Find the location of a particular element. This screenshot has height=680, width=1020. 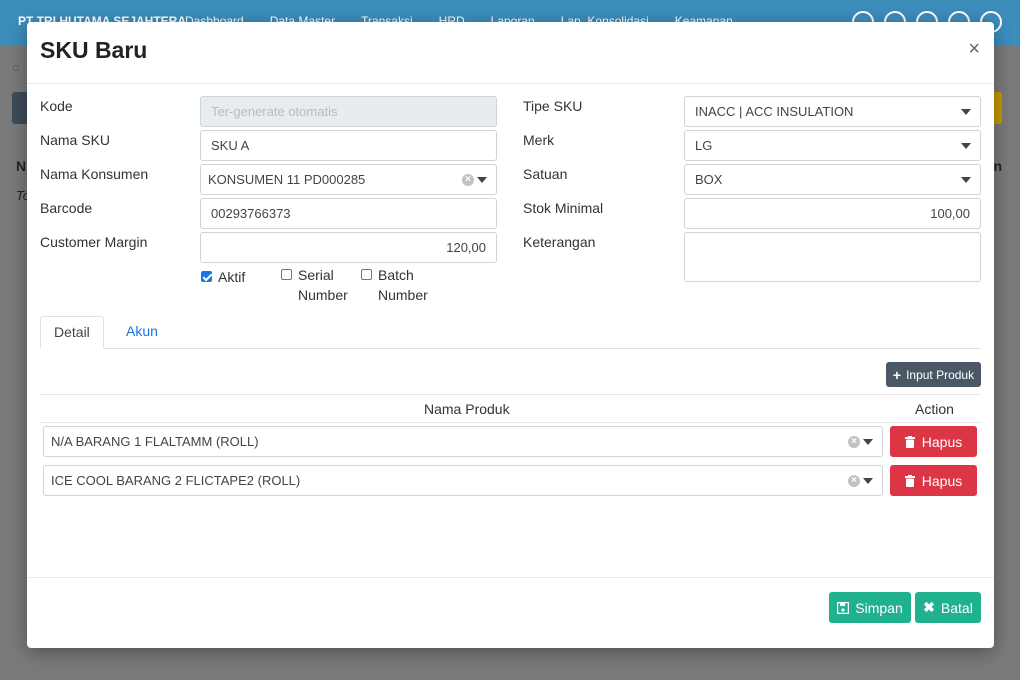

batal-label: Batal is located at coordinates (956, 607).